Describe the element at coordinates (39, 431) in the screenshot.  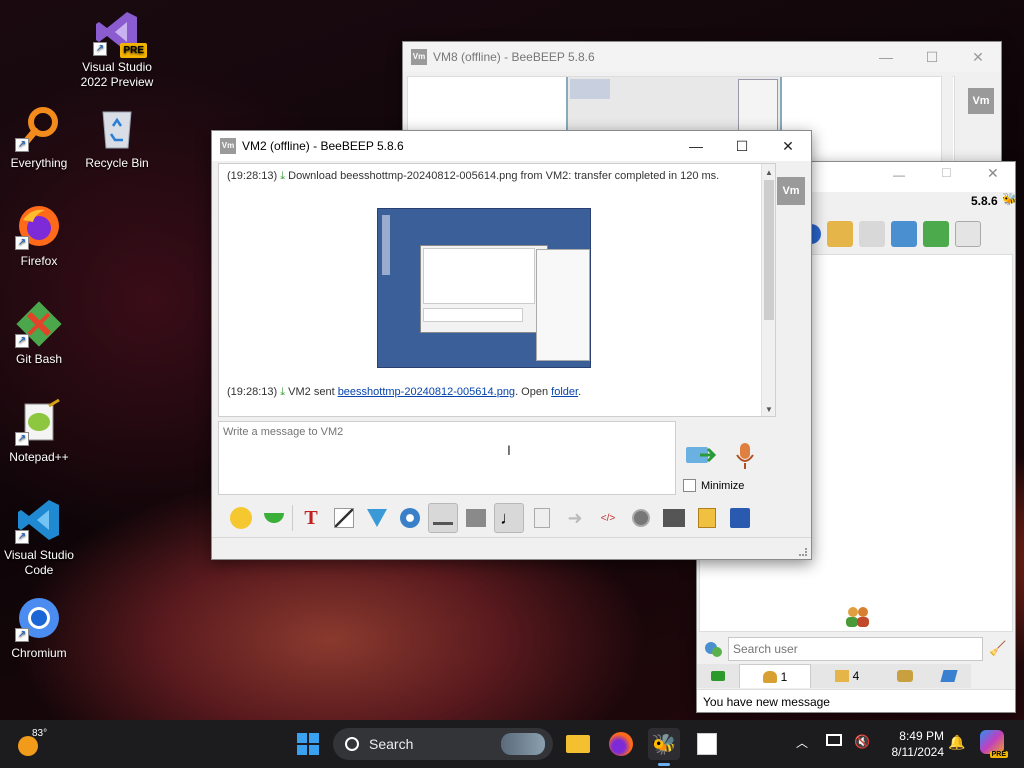
I see `desktop-icon-notepad-plus-plus: ↗ Notepad++` at that location.